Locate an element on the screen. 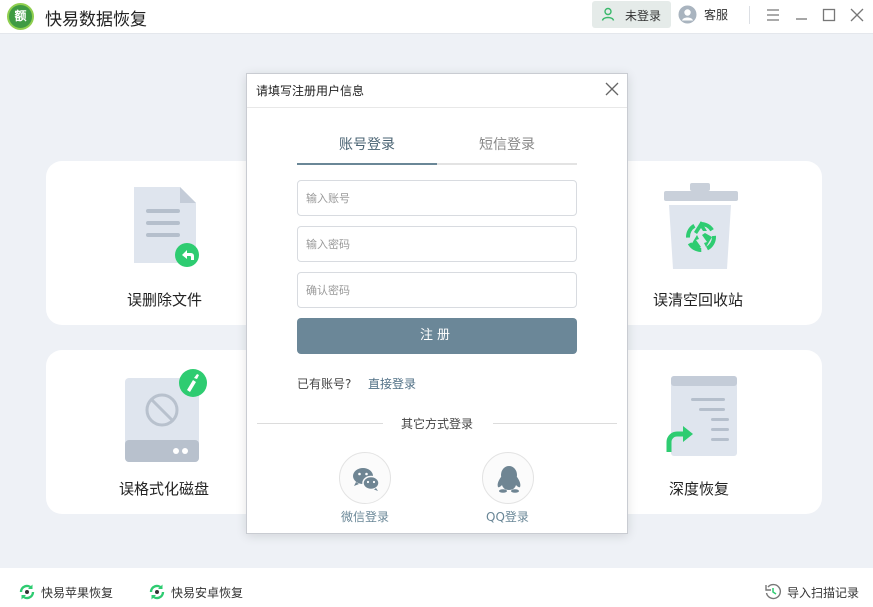  recycle-bin-icon is located at coordinates (701, 226).